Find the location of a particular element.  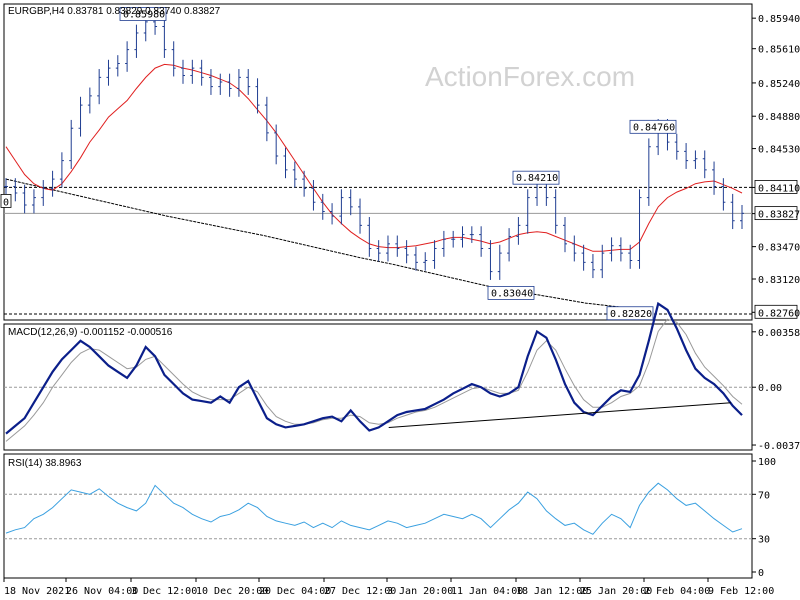

level-callout-label: 0 is located at coordinates (6, 202).